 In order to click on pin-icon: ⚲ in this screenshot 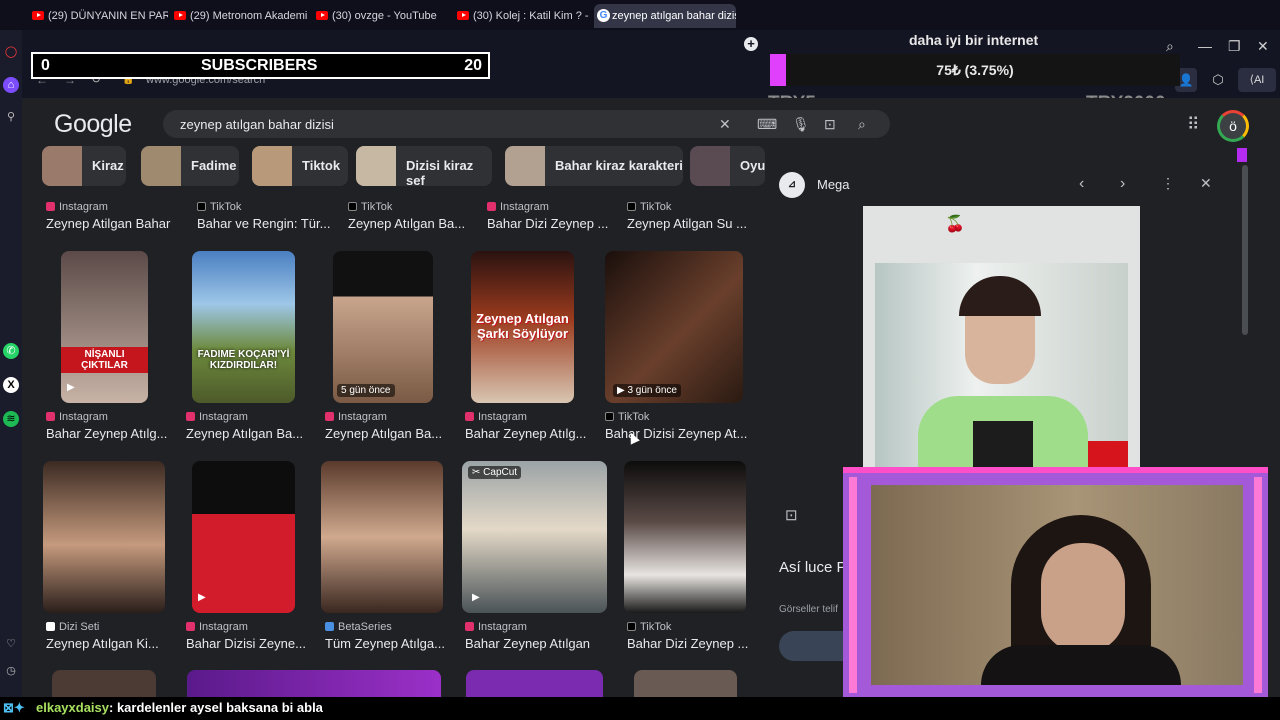, I will do `click(11, 117)`.